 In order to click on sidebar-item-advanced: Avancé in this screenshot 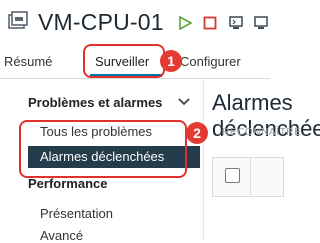, I will do `click(61, 235)`.